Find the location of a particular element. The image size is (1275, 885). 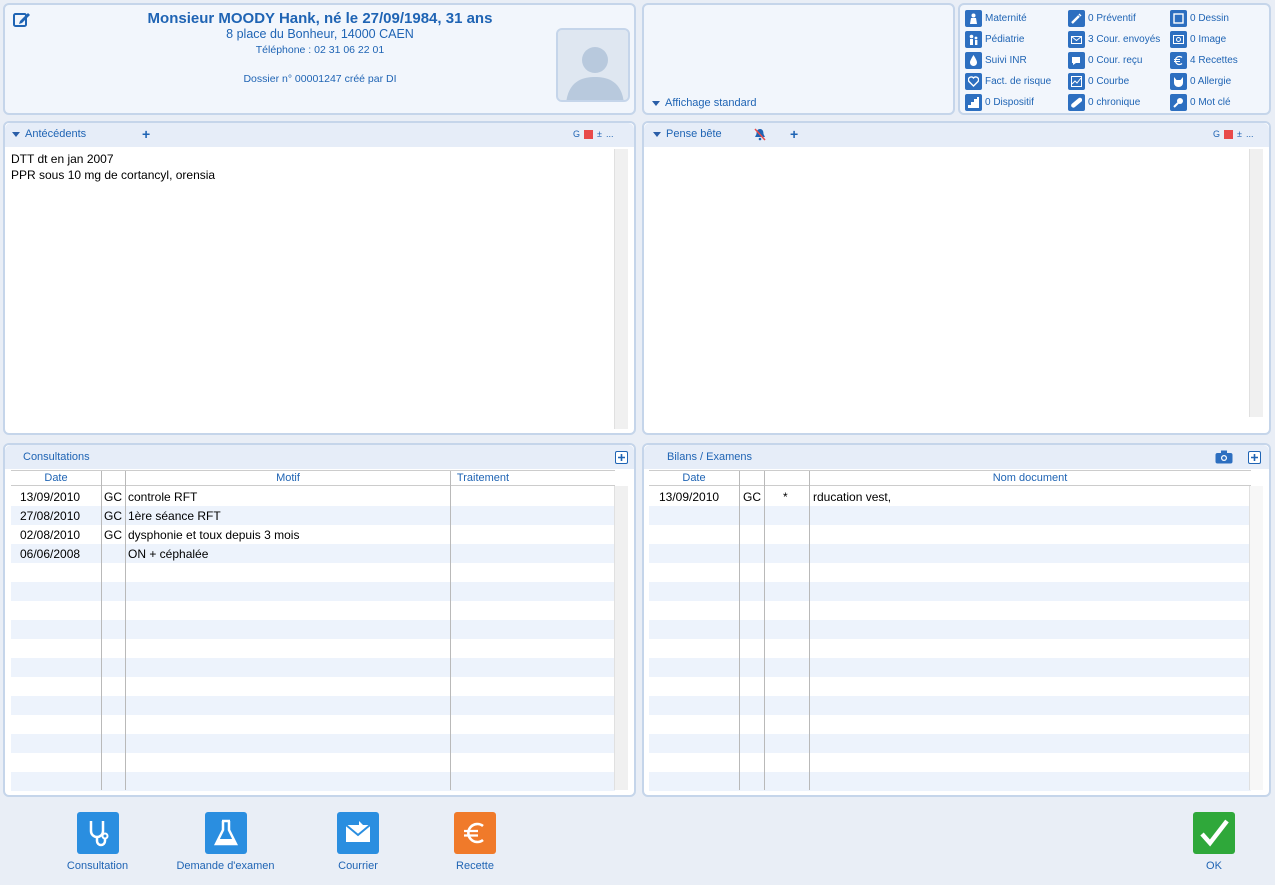

counter-courbe: 0 Courbe is located at coordinates (1098, 81).